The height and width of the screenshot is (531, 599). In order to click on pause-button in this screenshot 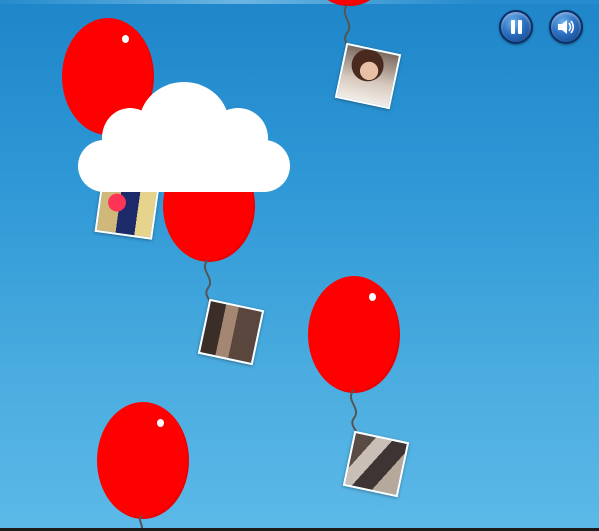, I will do `click(516, 27)`.